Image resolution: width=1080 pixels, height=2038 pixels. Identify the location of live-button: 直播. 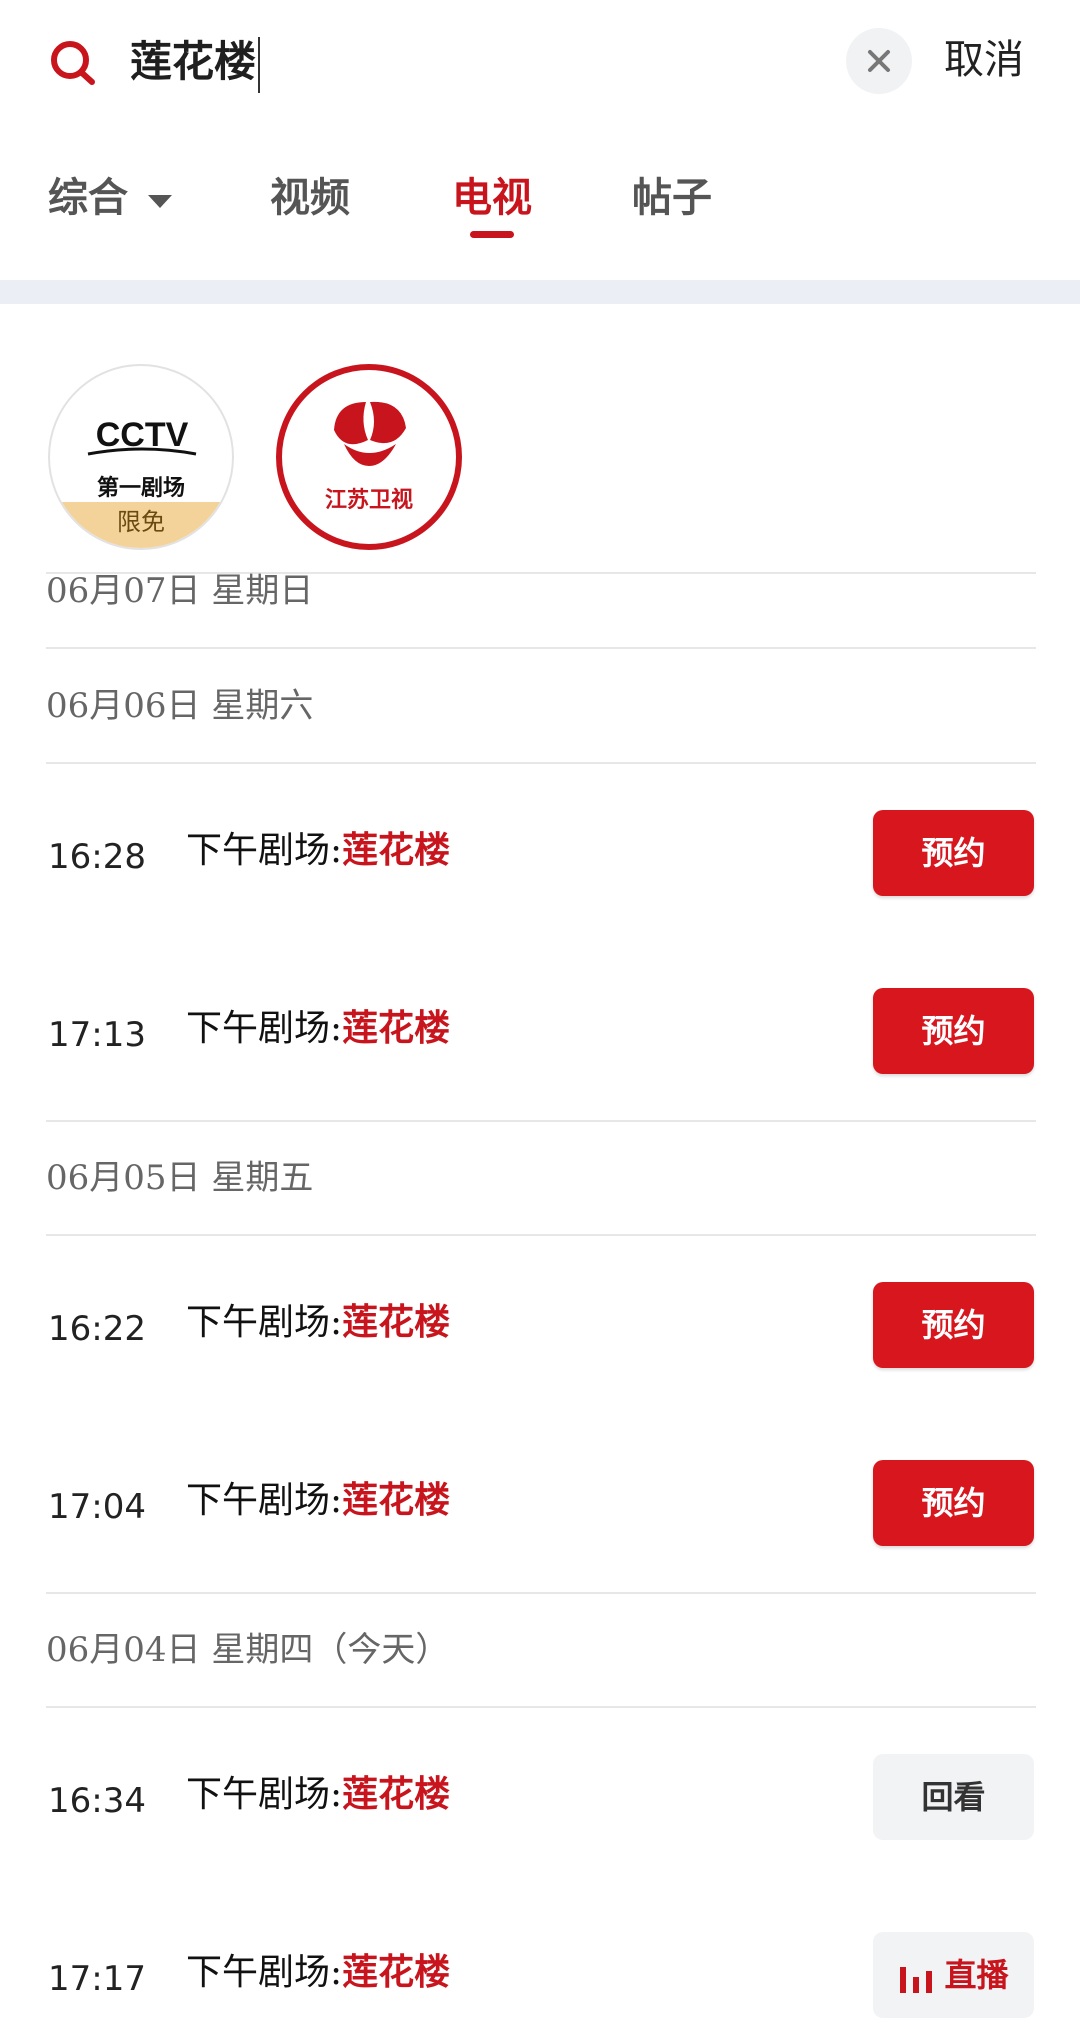
(953, 1975).